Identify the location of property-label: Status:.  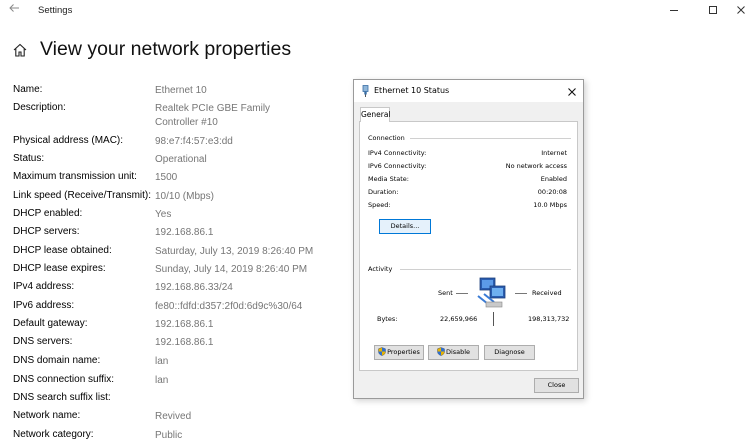
(29, 158).